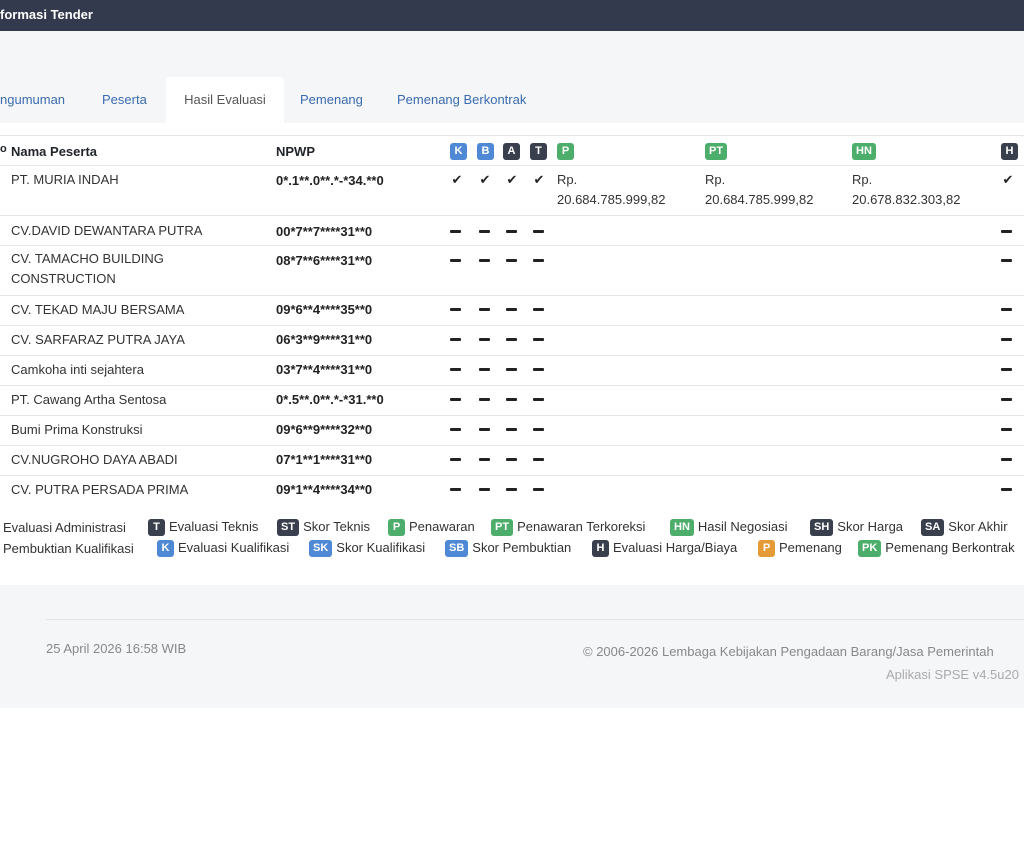 This screenshot has width=1024, height=851. What do you see at coordinates (538, 151) in the screenshot?
I see `header-badge-t: T` at bounding box center [538, 151].